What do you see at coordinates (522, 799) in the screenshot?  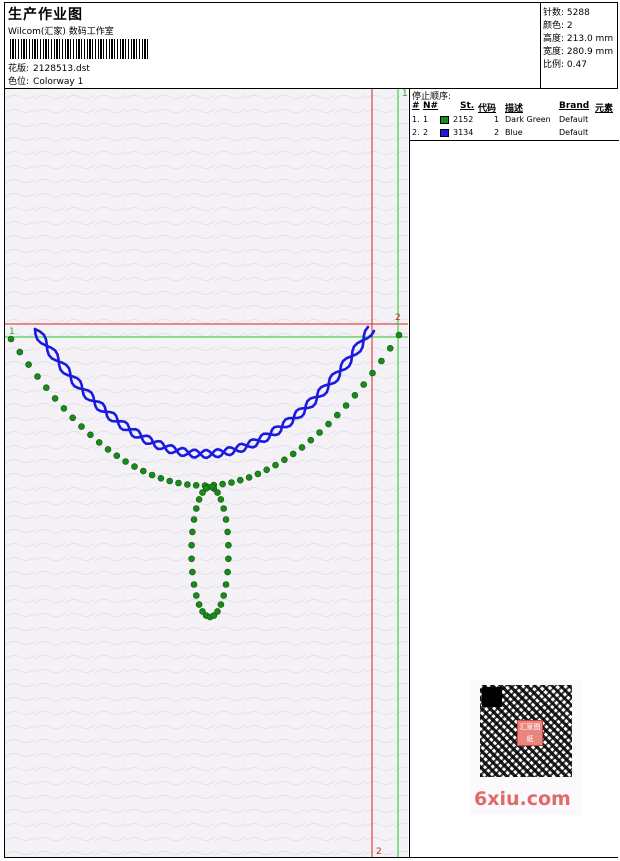 I see `watermark-text: 6xiu.com` at bounding box center [522, 799].